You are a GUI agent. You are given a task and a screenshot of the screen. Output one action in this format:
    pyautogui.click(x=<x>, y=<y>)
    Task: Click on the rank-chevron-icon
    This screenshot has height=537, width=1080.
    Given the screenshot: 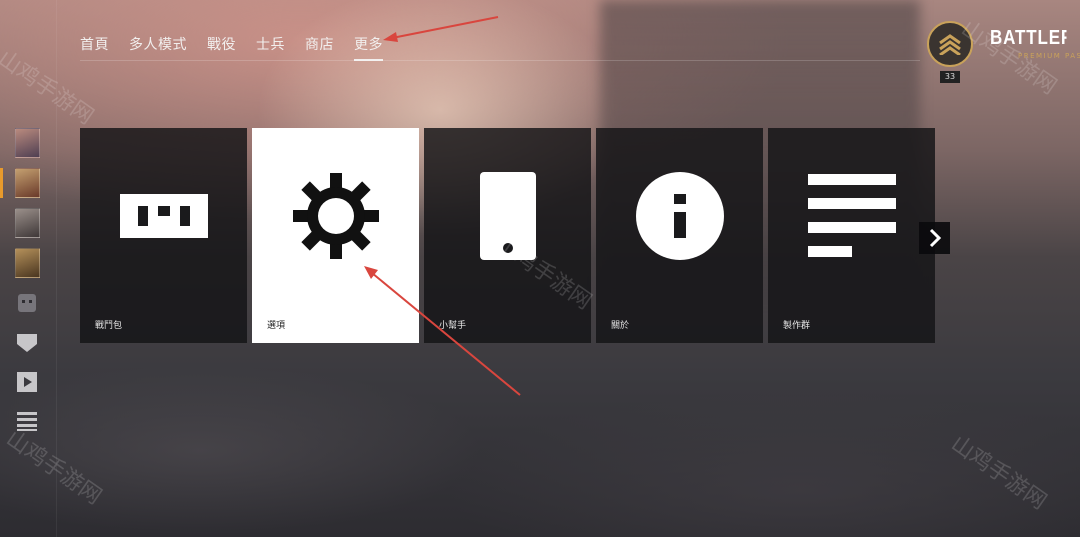 What is the action you would take?
    pyautogui.click(x=950, y=44)
    